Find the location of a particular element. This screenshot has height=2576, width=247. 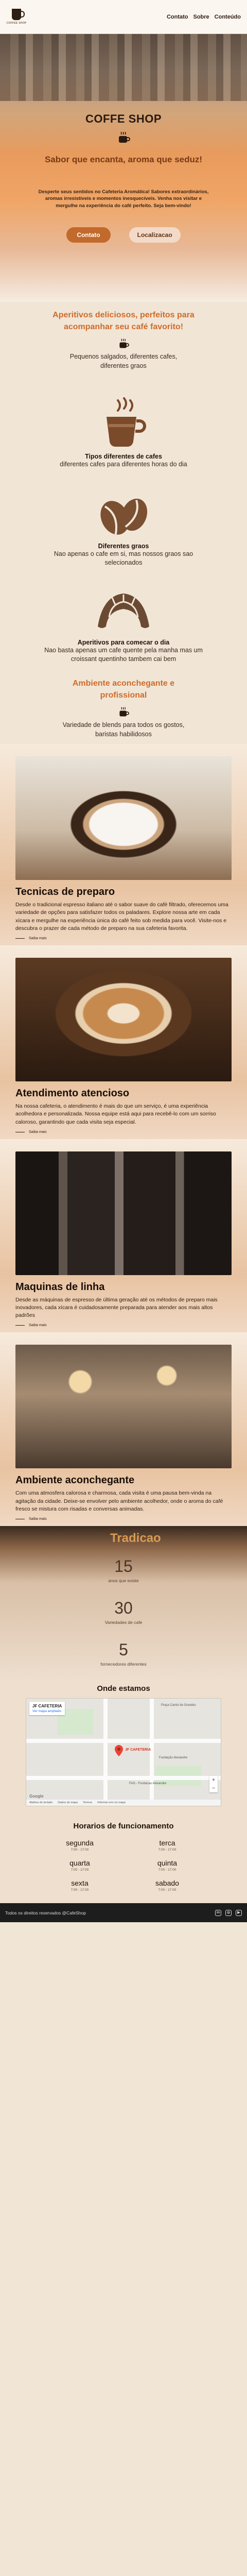

map-enlarge-link: Ver mapa ampliado is located at coordinates (47, 1711).